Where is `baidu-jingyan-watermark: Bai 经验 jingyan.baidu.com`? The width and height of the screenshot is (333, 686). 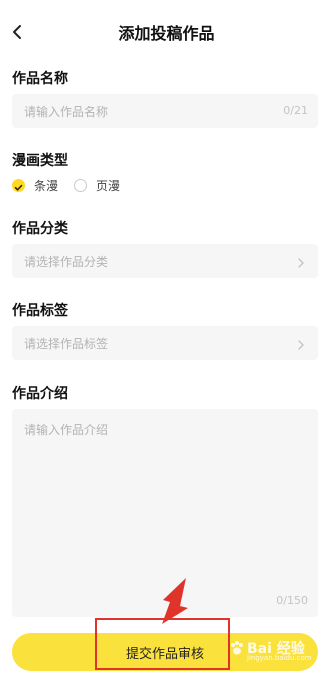 baidu-jingyan-watermark: Bai 经验 jingyan.baidu.com is located at coordinates (277, 649).